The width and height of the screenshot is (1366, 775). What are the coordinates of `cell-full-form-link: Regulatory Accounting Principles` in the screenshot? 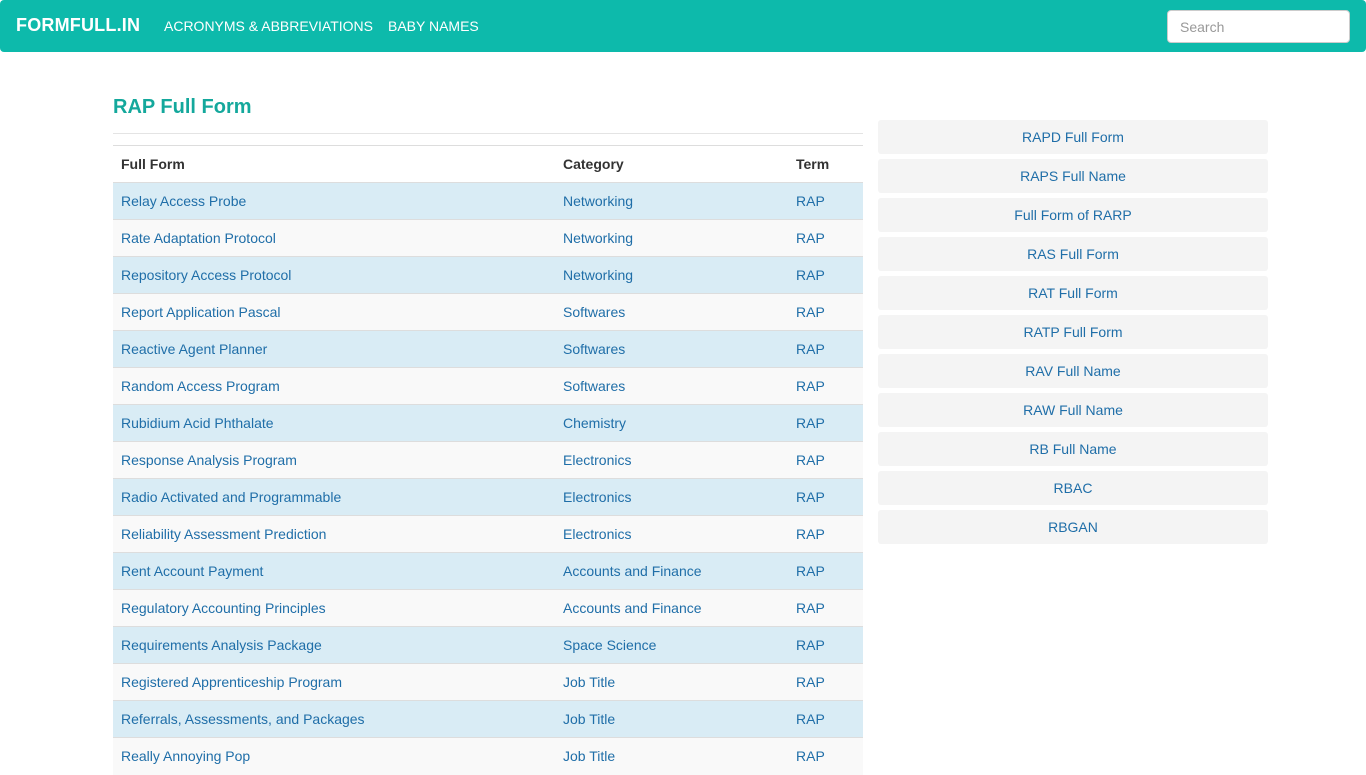 It's located at (223, 608).